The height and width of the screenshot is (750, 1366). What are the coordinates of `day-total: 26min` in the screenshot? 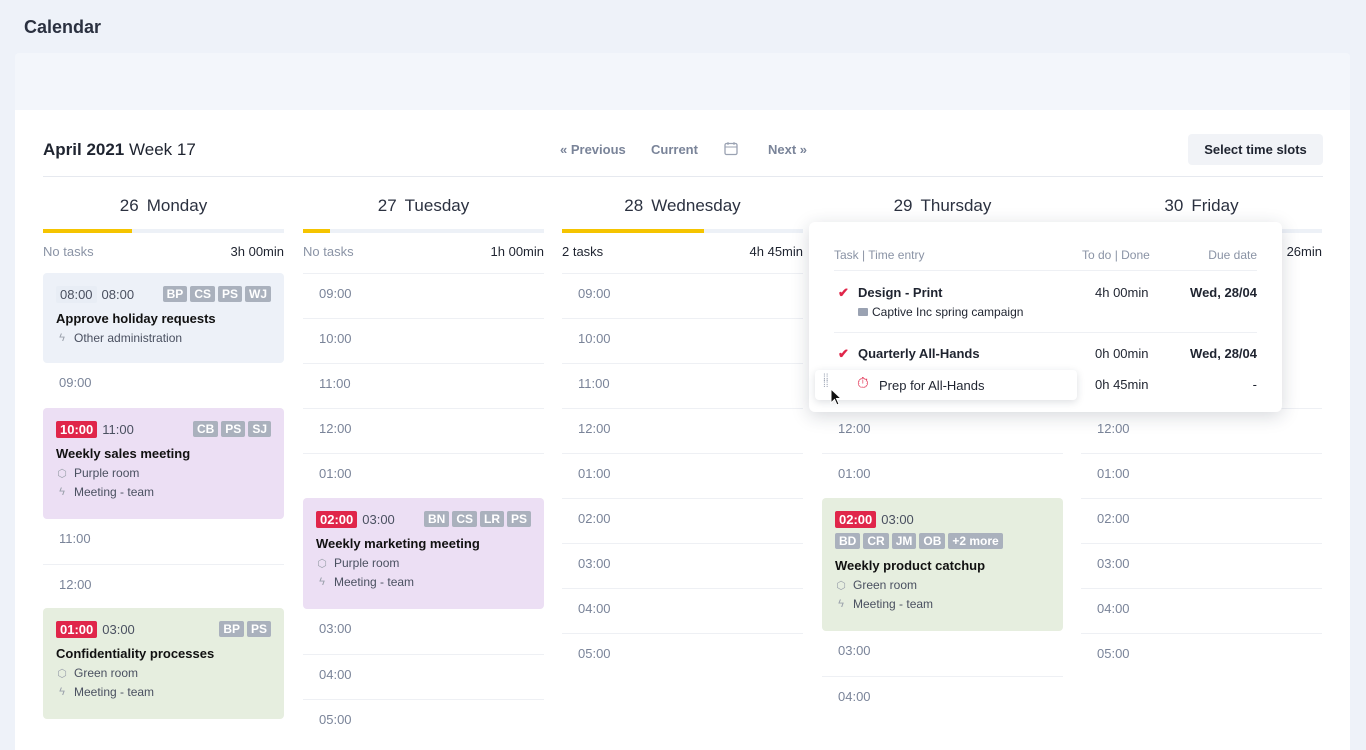 It's located at (1304, 251).